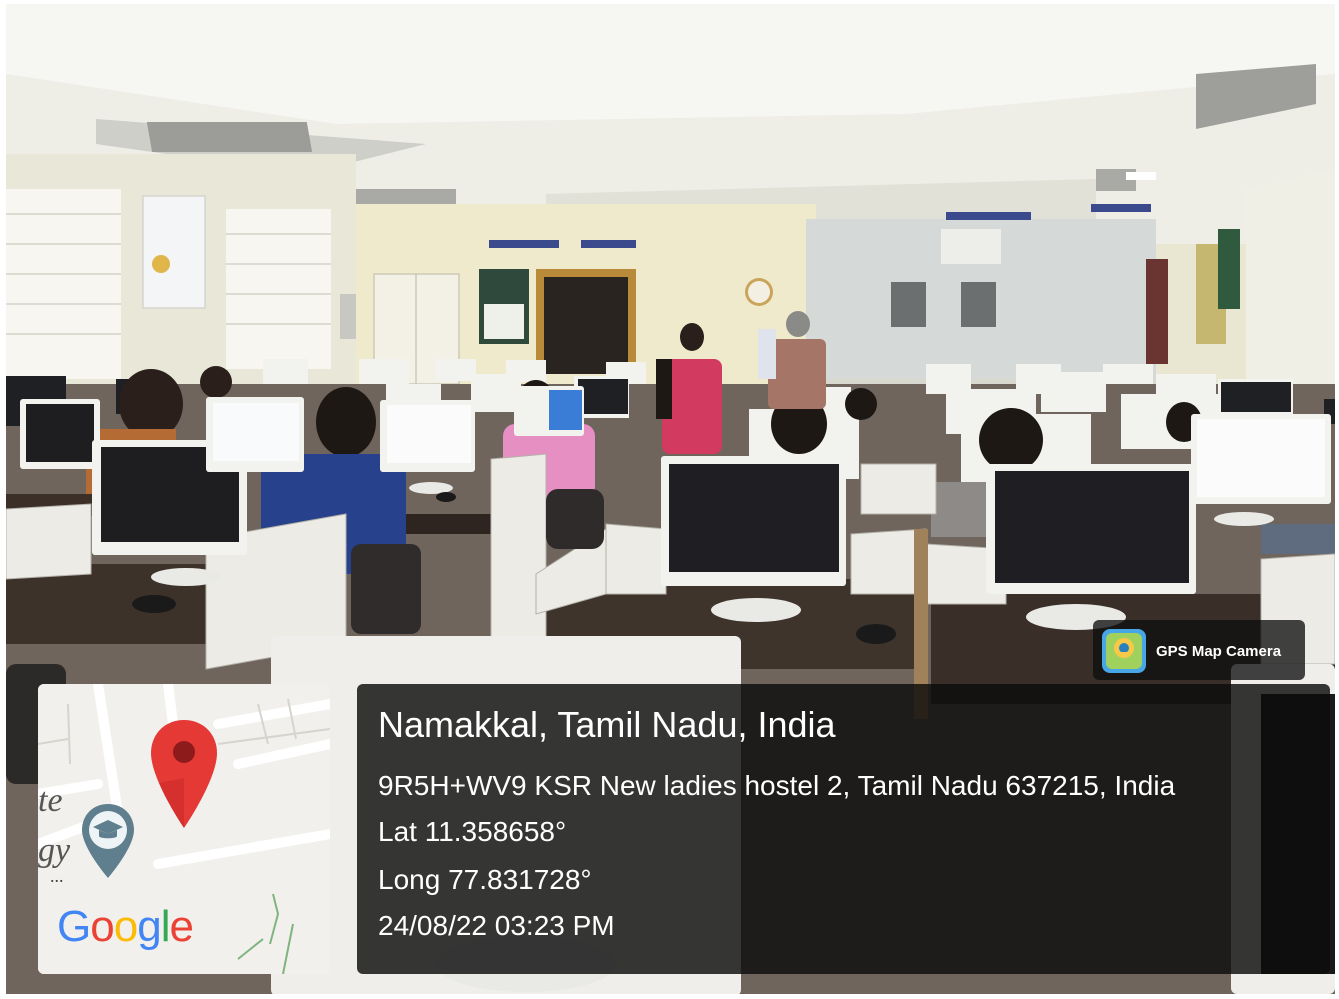  I want to click on location-pin-icon, so click(184, 774).